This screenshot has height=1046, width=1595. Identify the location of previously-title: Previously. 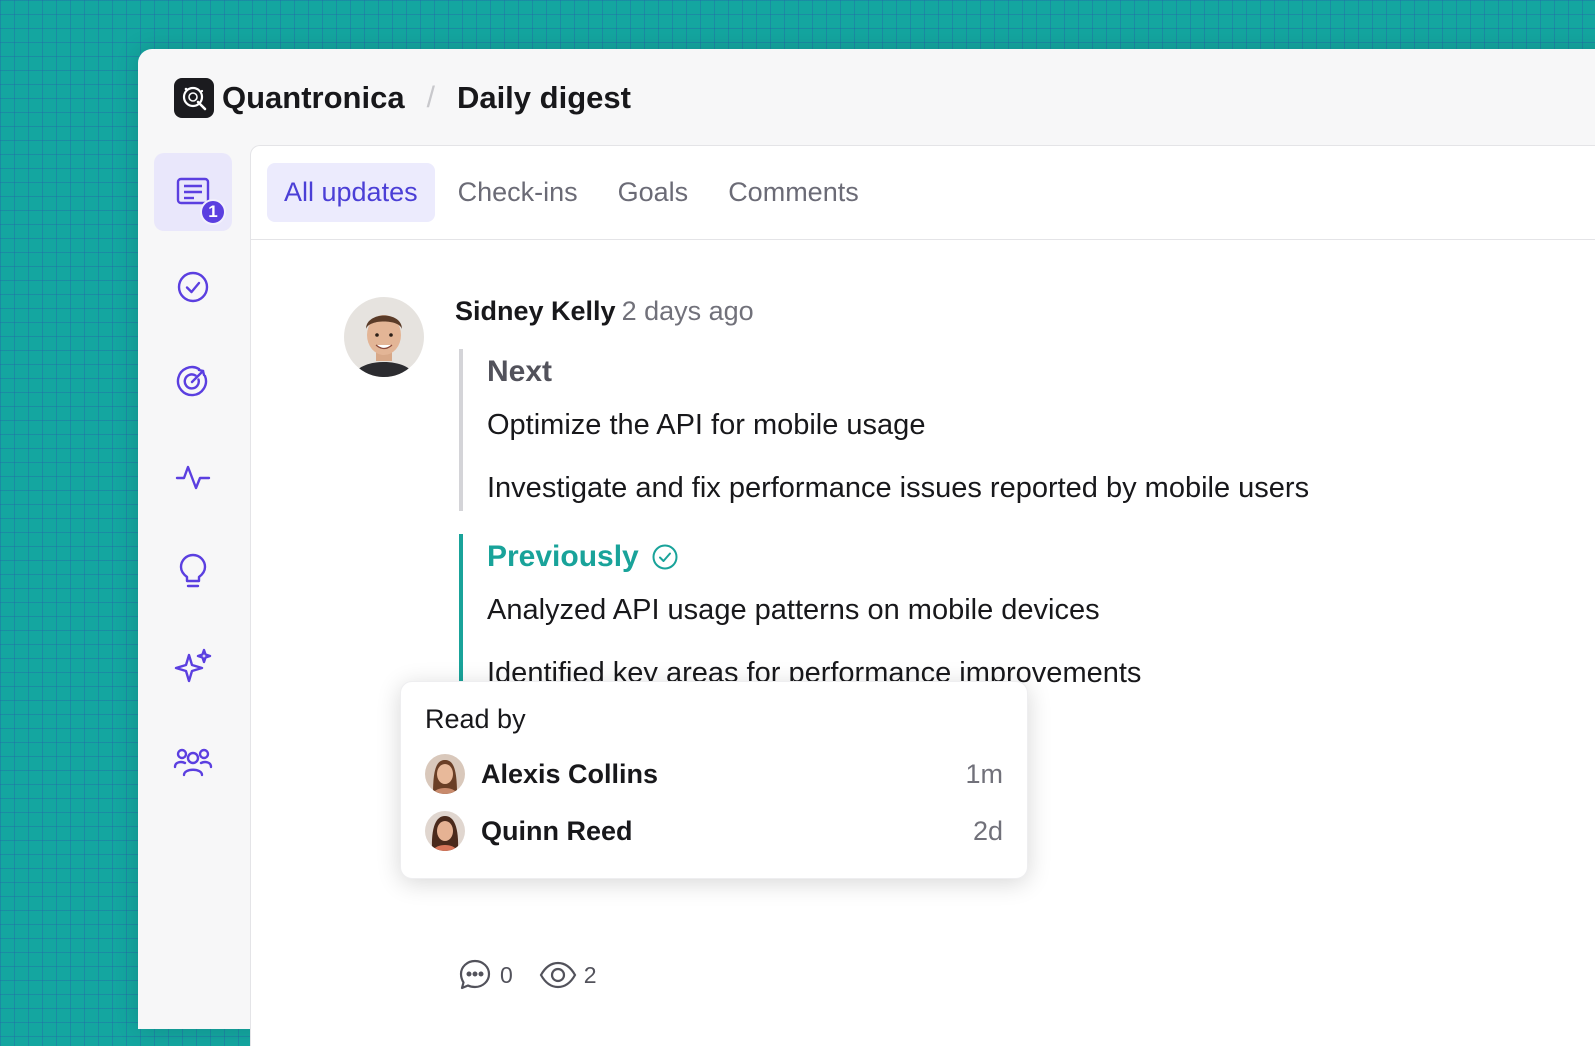
(563, 556).